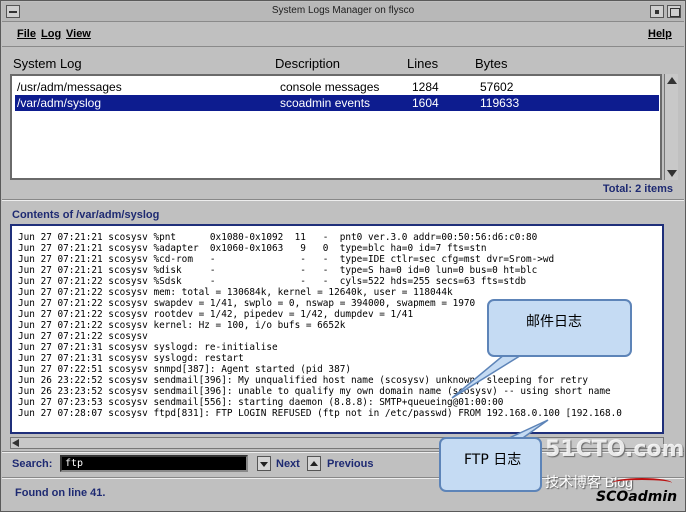 Image resolution: width=686 pixels, height=512 pixels. Describe the element at coordinates (554, 322) in the screenshot. I see `mail-log-callout-text: 邮件日志` at that location.